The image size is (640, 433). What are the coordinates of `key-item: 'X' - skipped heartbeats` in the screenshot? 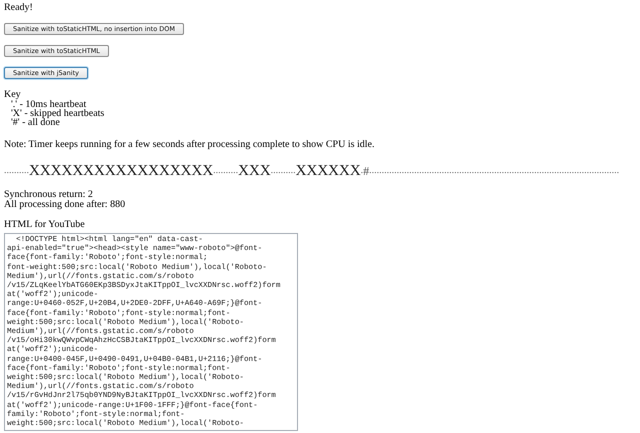 It's located at (57, 113).